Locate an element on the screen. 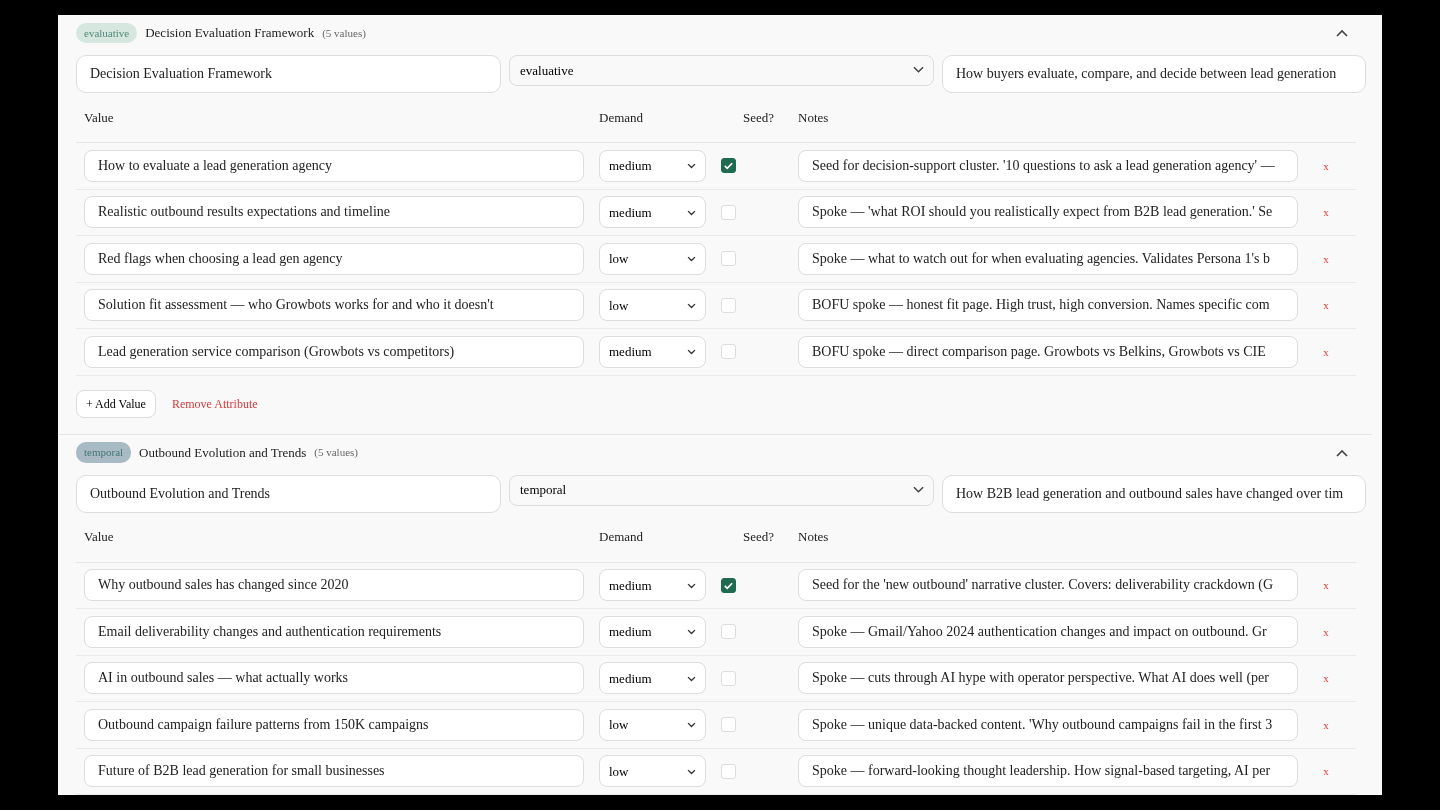 The image size is (1440, 810). value-field: Solution fit assessment — who Growbots works for and who it doesn't is located at coordinates (334, 305).